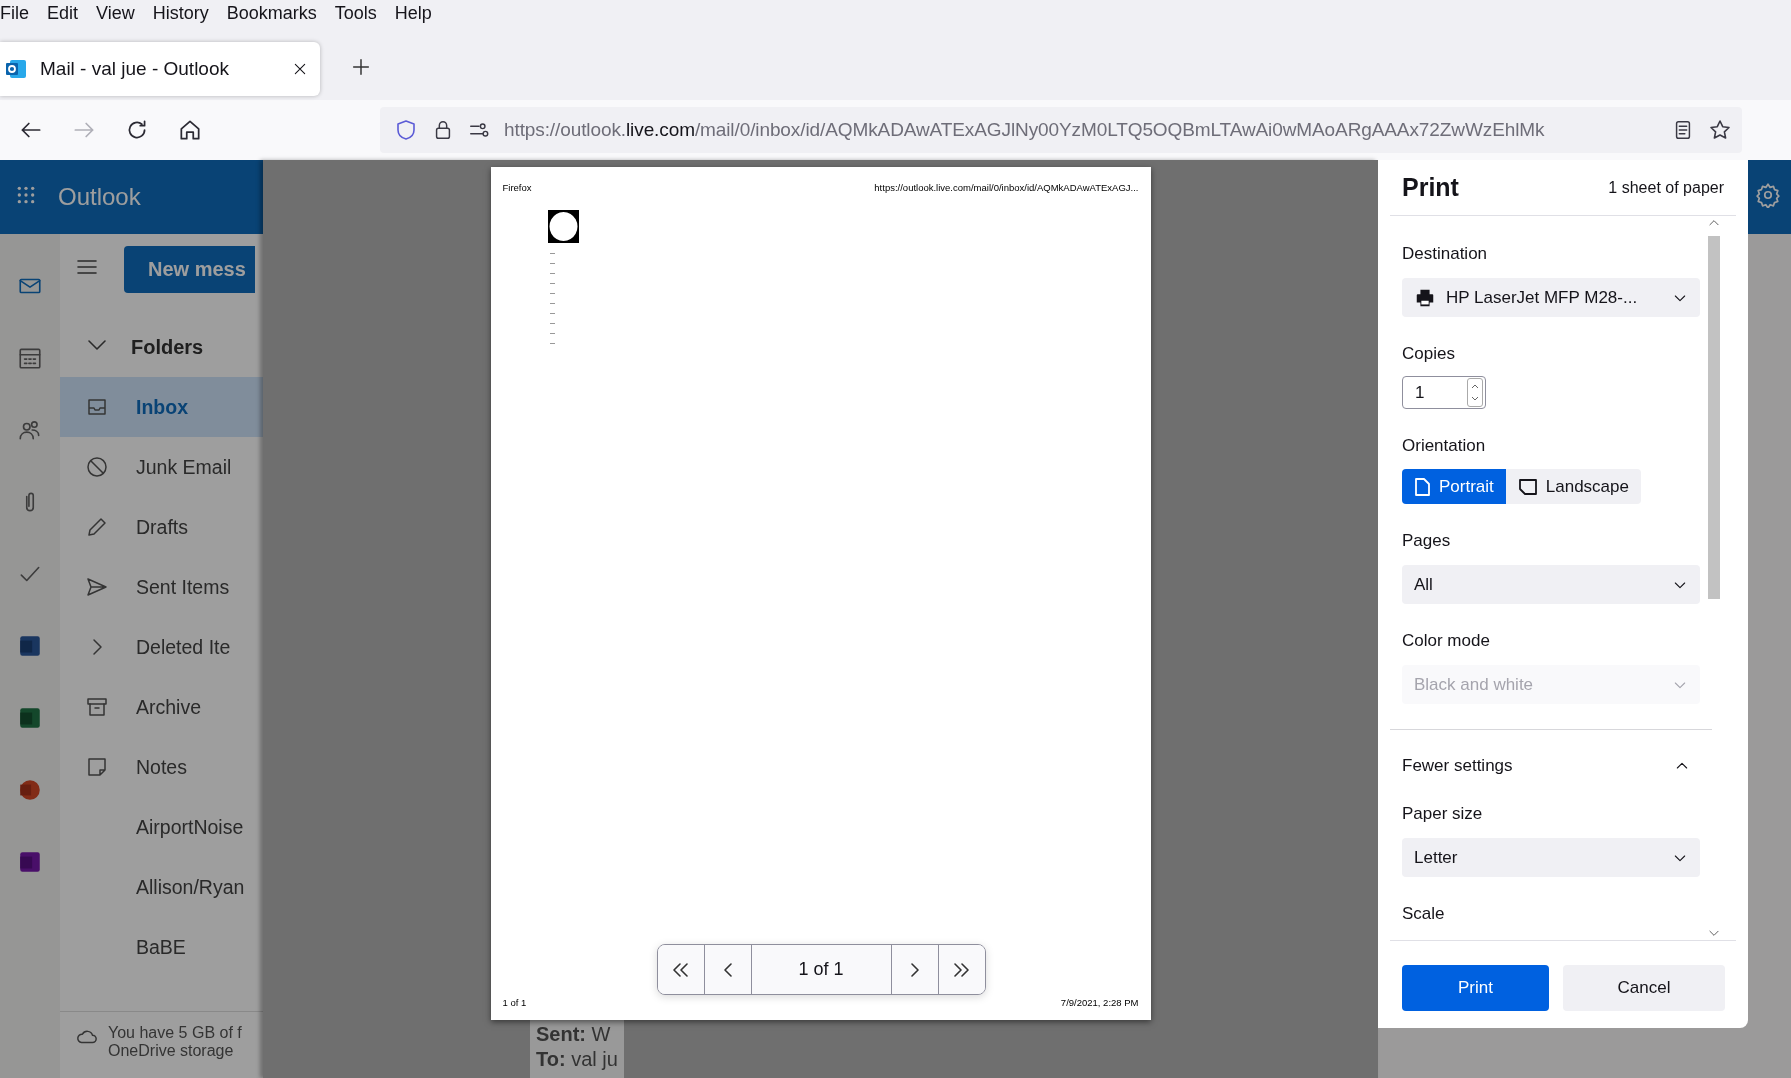 The height and width of the screenshot is (1078, 1791). Describe the element at coordinates (1444, 446) in the screenshot. I see `field-label: Orientation` at that location.